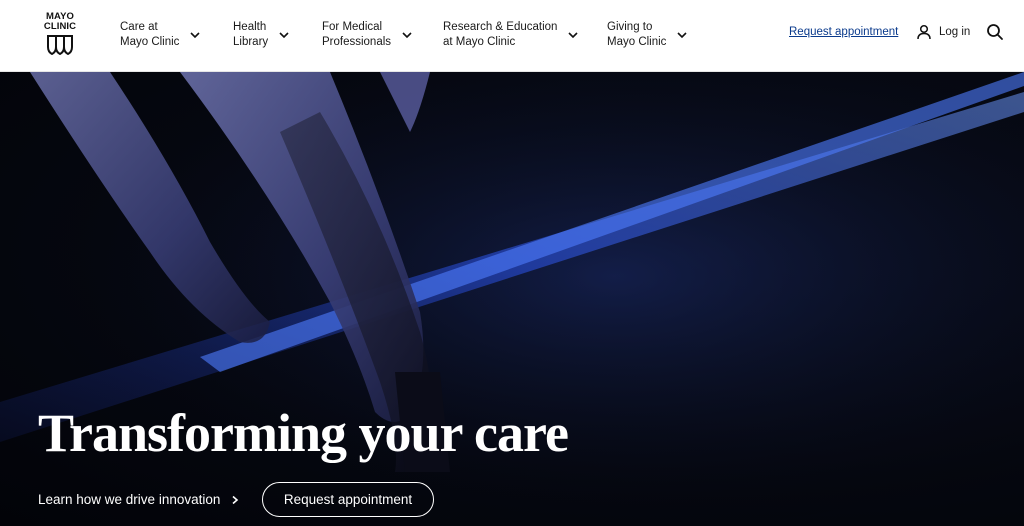 Image resolution: width=1024 pixels, height=526 pixels. What do you see at coordinates (500, 34) in the screenshot?
I see `nav-label: Research & Education at Mayo Clinic` at bounding box center [500, 34].